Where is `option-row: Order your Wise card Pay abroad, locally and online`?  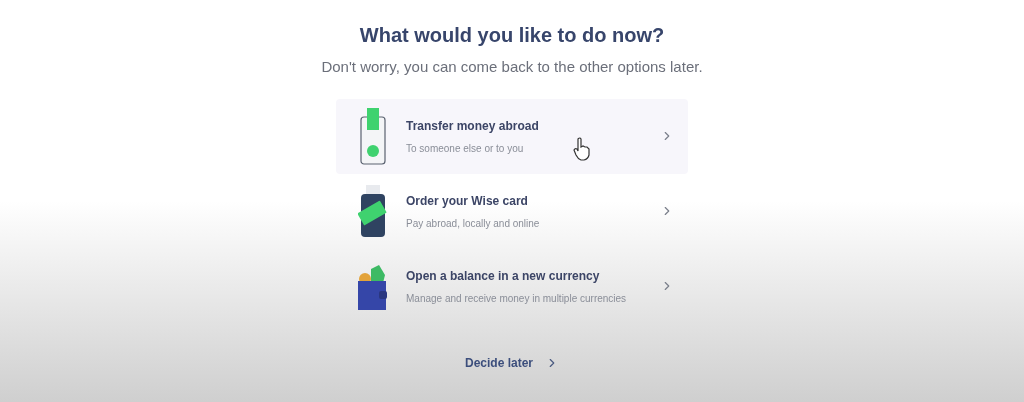 option-row: Order your Wise card Pay abroad, locally and online is located at coordinates (512, 211).